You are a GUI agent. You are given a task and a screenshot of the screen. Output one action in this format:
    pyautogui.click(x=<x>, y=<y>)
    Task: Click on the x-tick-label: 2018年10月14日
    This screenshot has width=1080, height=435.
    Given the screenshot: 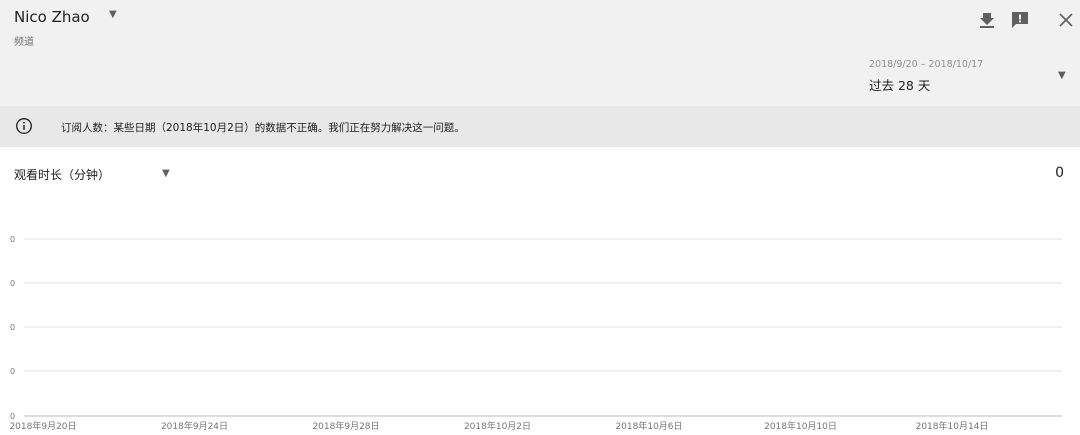 What is the action you would take?
    pyautogui.click(x=952, y=426)
    